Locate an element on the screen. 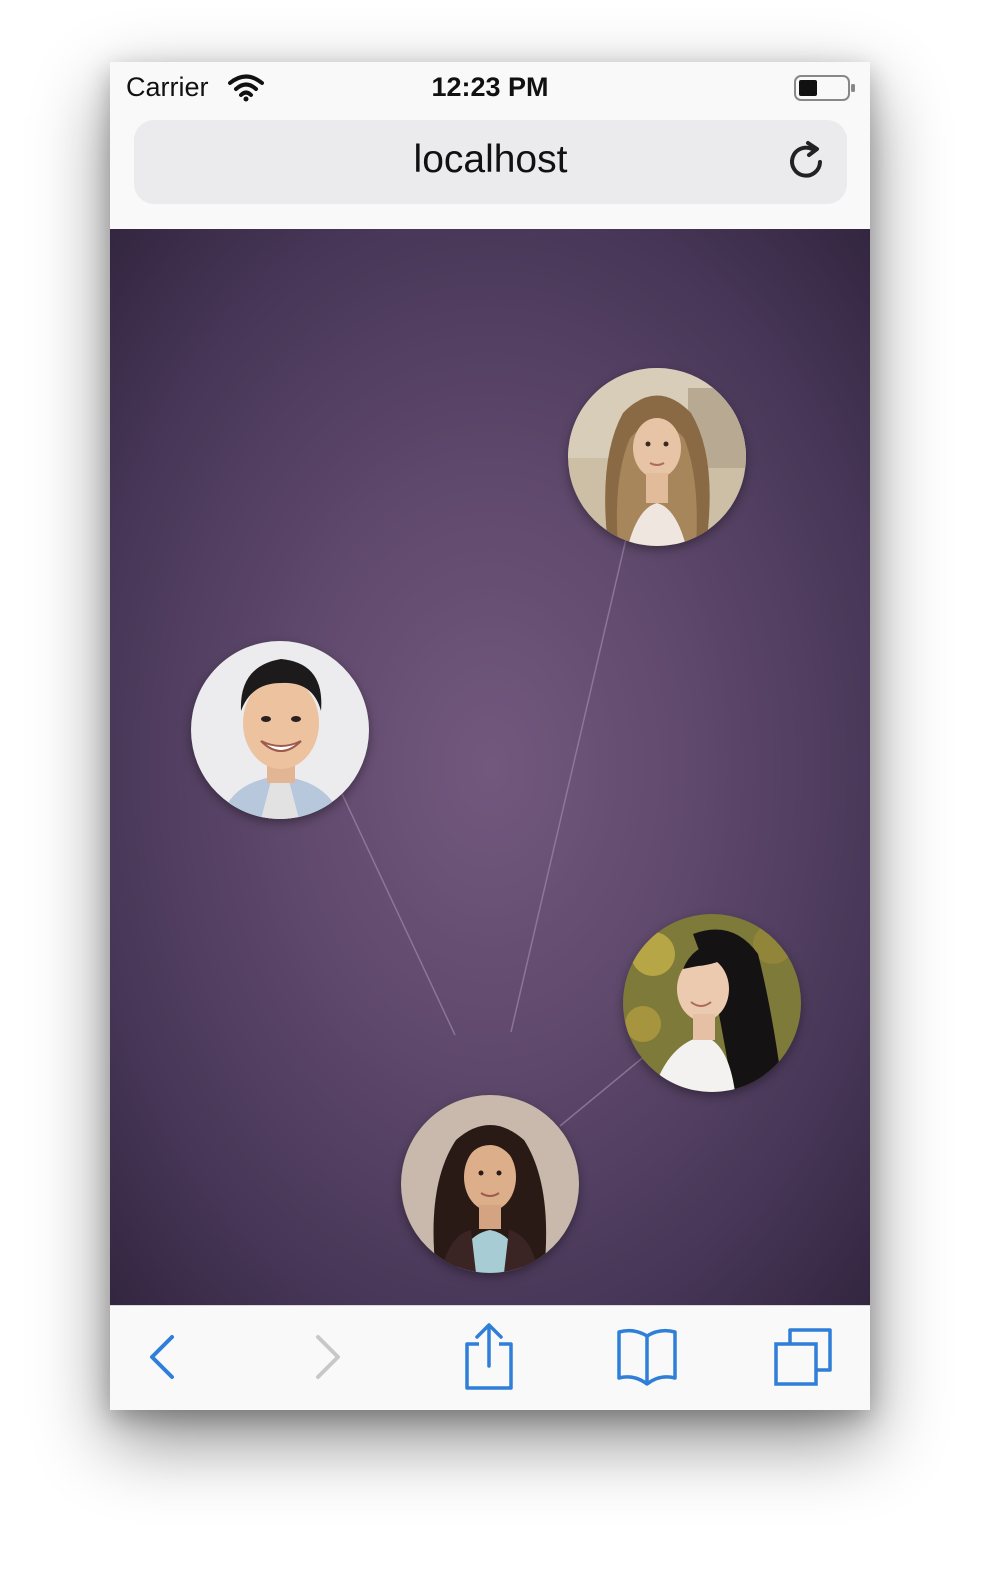 This screenshot has height=1586, width=992. battery-icon is located at coordinates (825, 88).